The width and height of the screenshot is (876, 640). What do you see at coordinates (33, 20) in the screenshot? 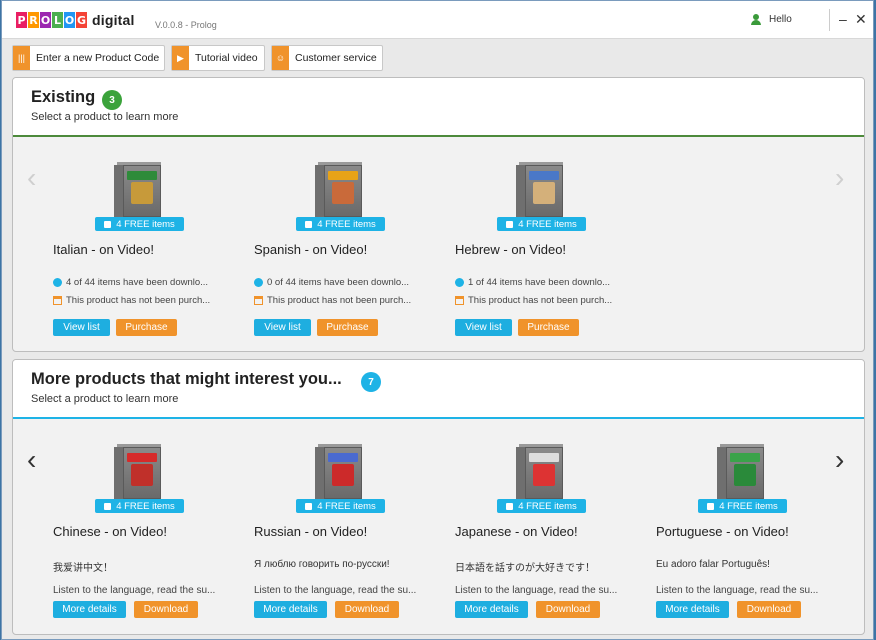
I see `logo-letter: R` at bounding box center [33, 20].